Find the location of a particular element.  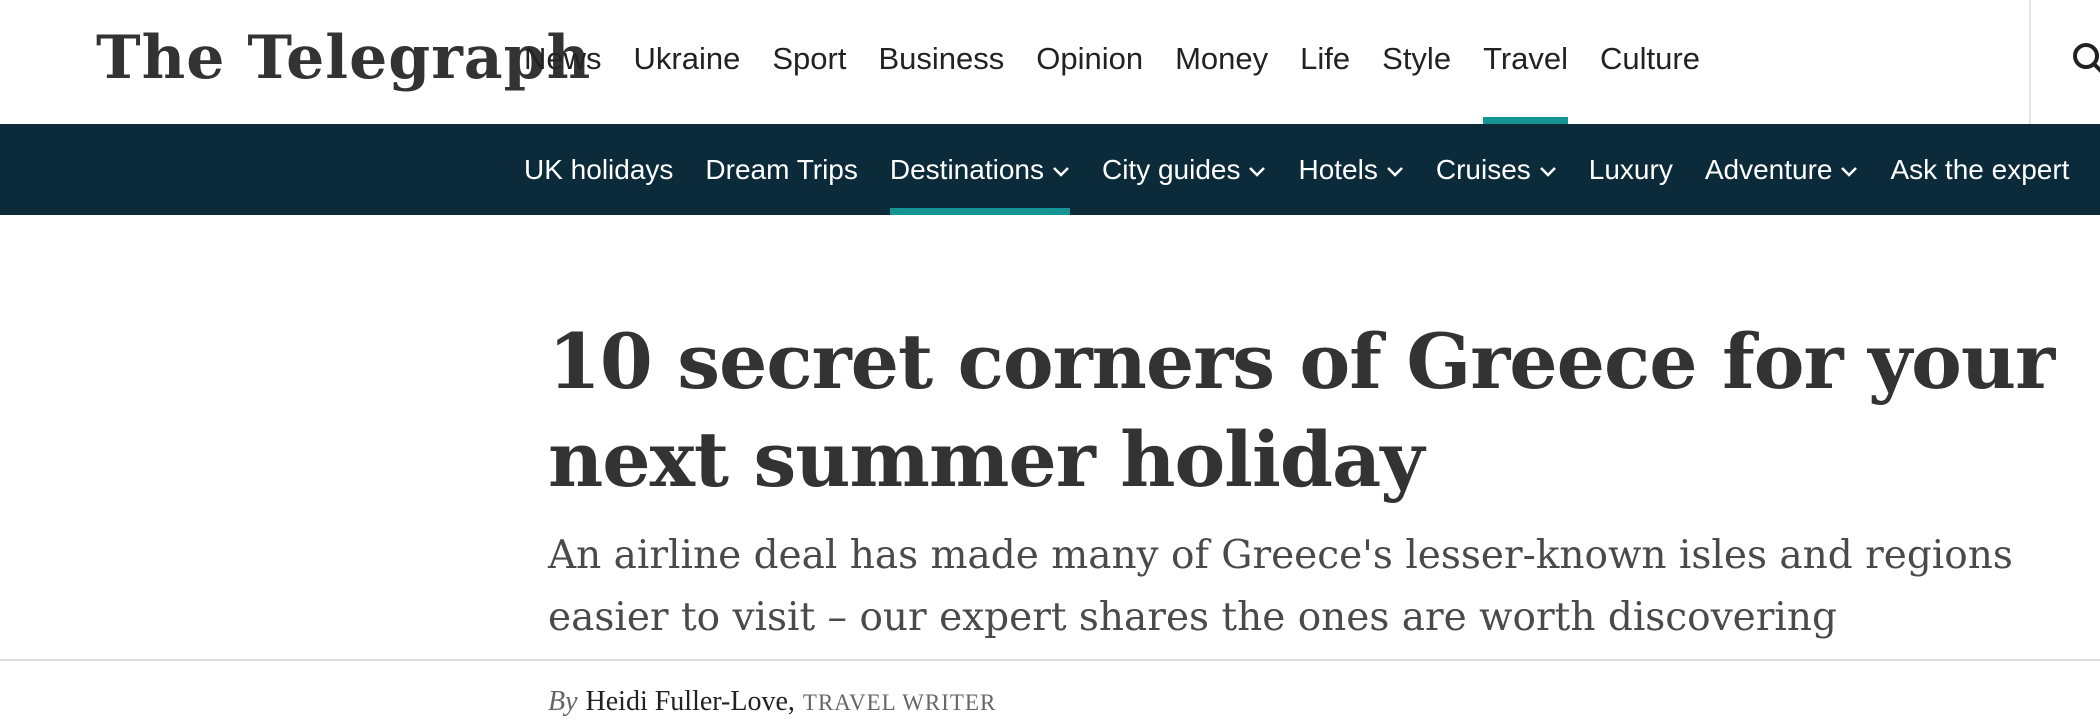

section-nav-item-ask-the-expert: Ask the expert is located at coordinates (1979, 169).